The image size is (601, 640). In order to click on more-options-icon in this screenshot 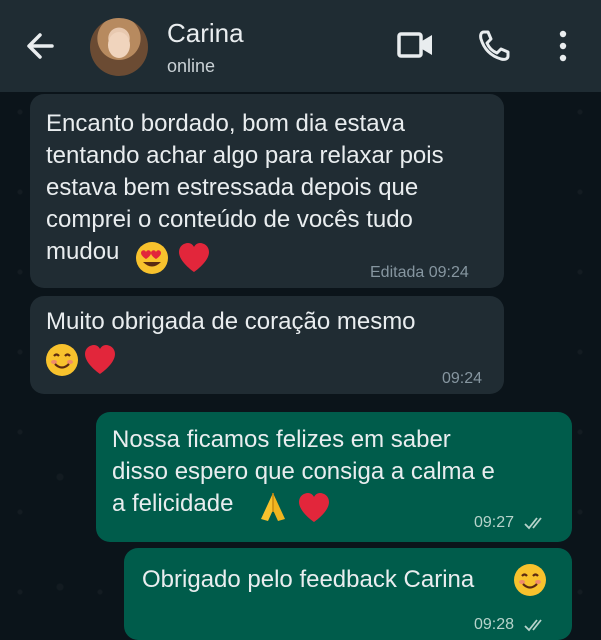, I will do `click(563, 46)`.